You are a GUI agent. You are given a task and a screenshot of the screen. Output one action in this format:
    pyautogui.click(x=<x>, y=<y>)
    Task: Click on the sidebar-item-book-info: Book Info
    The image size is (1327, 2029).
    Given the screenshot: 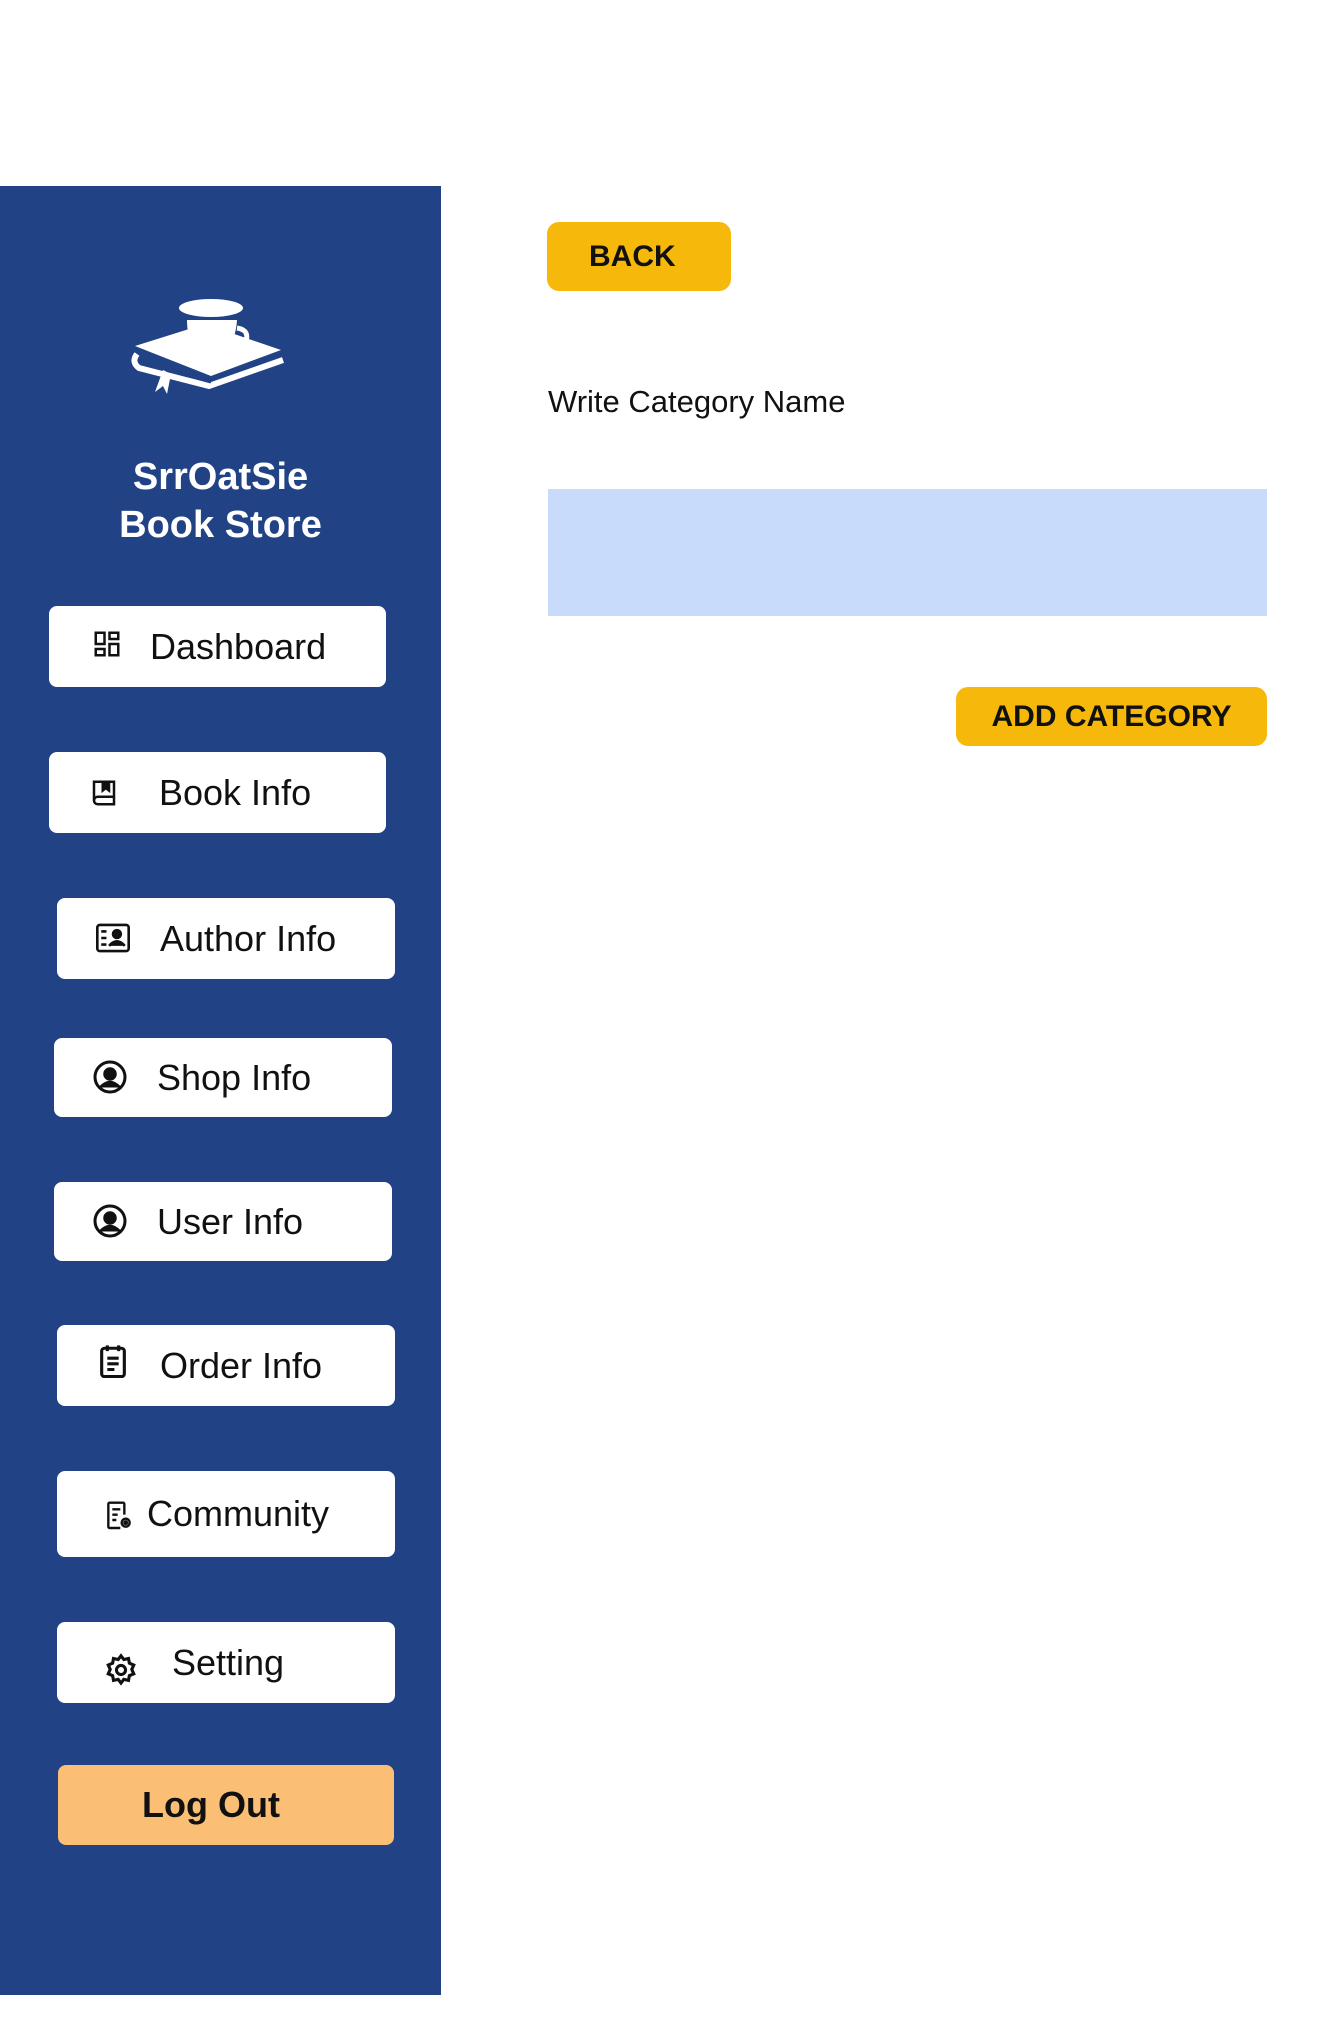 What is the action you would take?
    pyautogui.click(x=217, y=792)
    